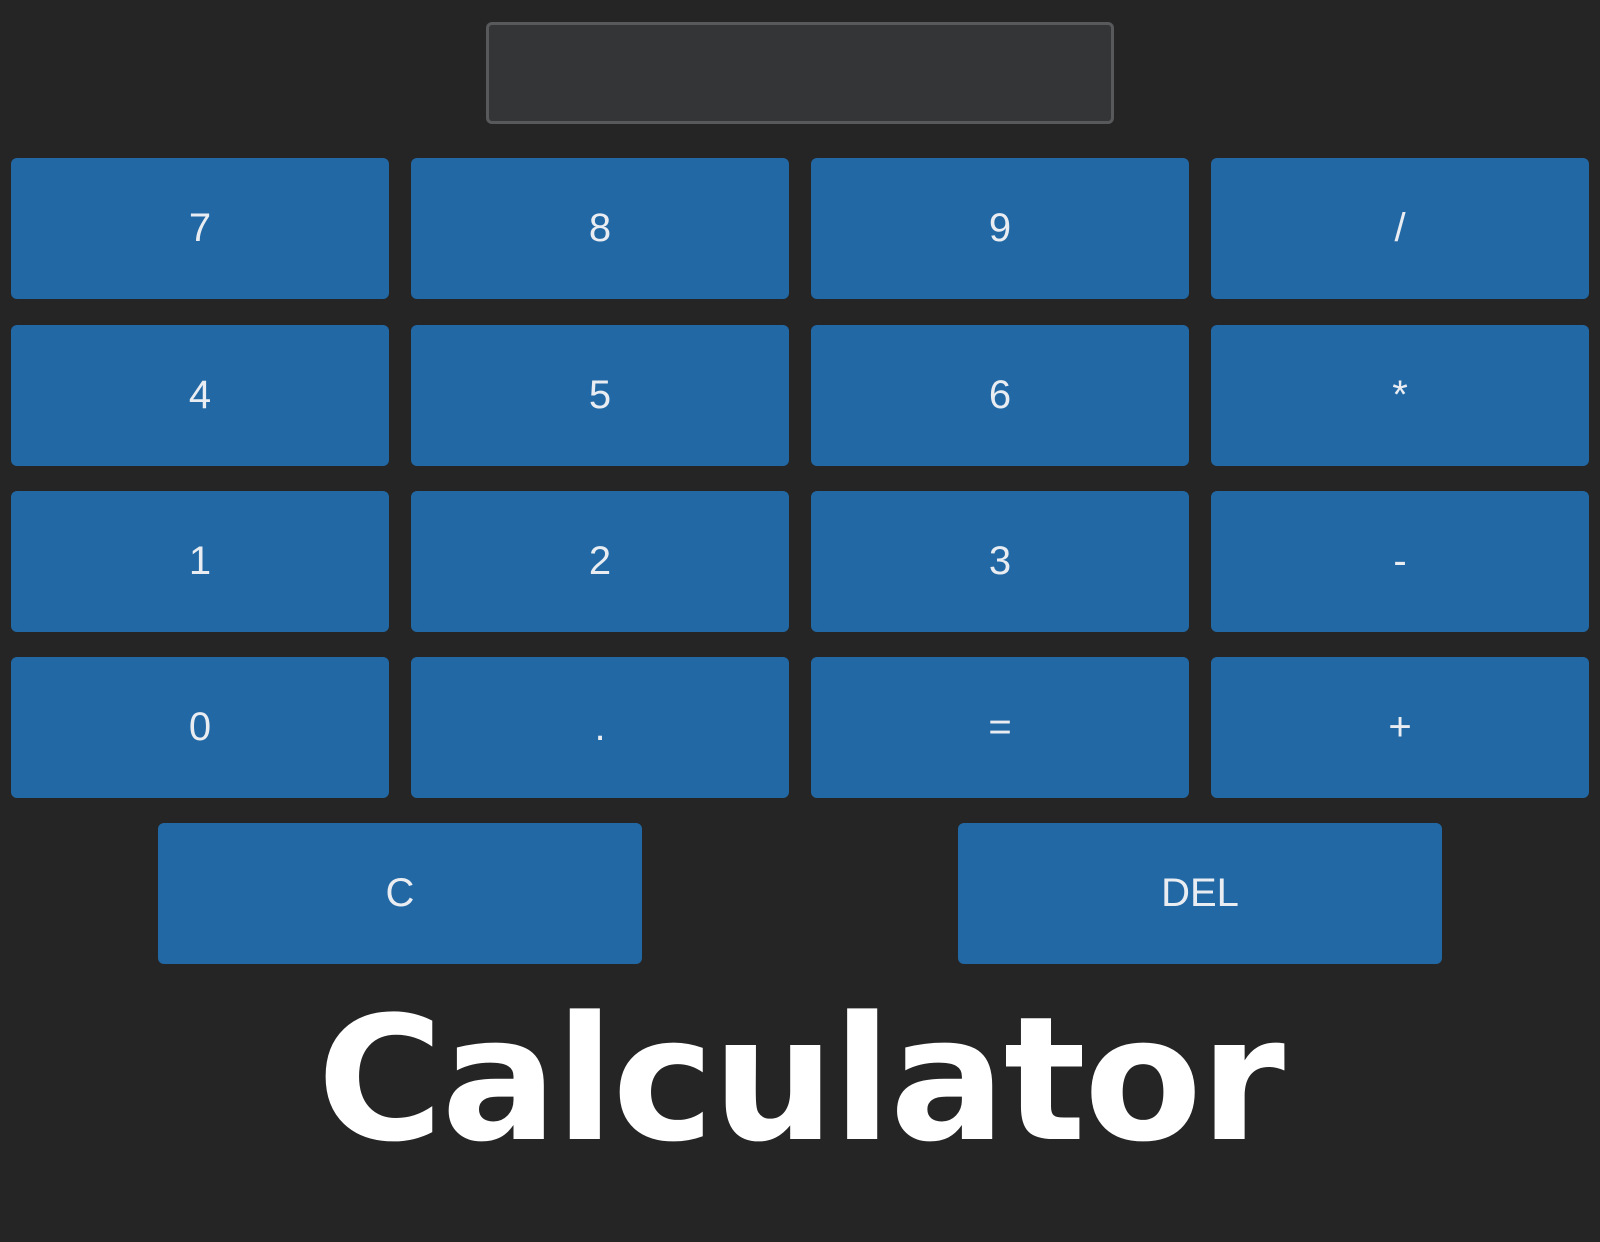 The image size is (1600, 1242). I want to click on key-9-button: 9, so click(1000, 228).